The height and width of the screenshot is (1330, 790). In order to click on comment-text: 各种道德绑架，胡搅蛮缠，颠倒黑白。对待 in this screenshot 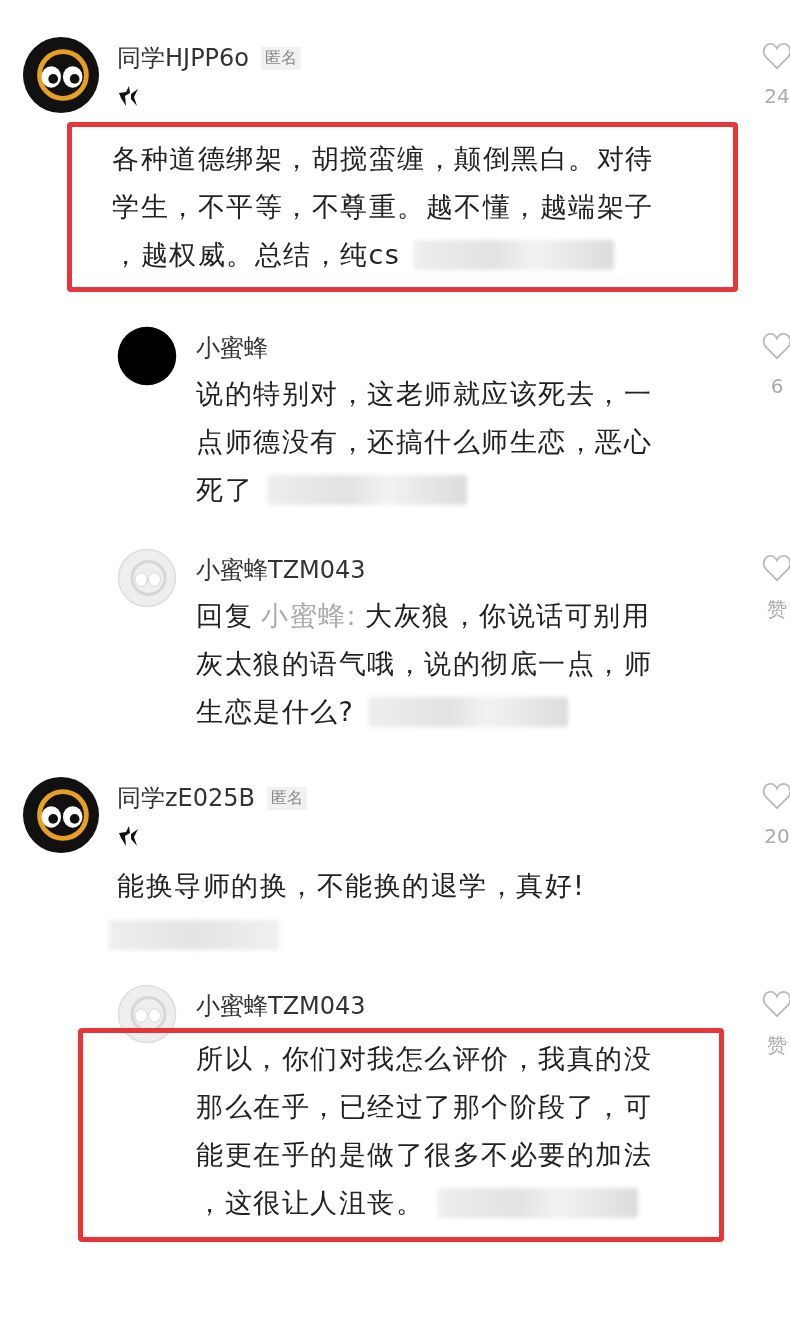, I will do `click(383, 159)`.